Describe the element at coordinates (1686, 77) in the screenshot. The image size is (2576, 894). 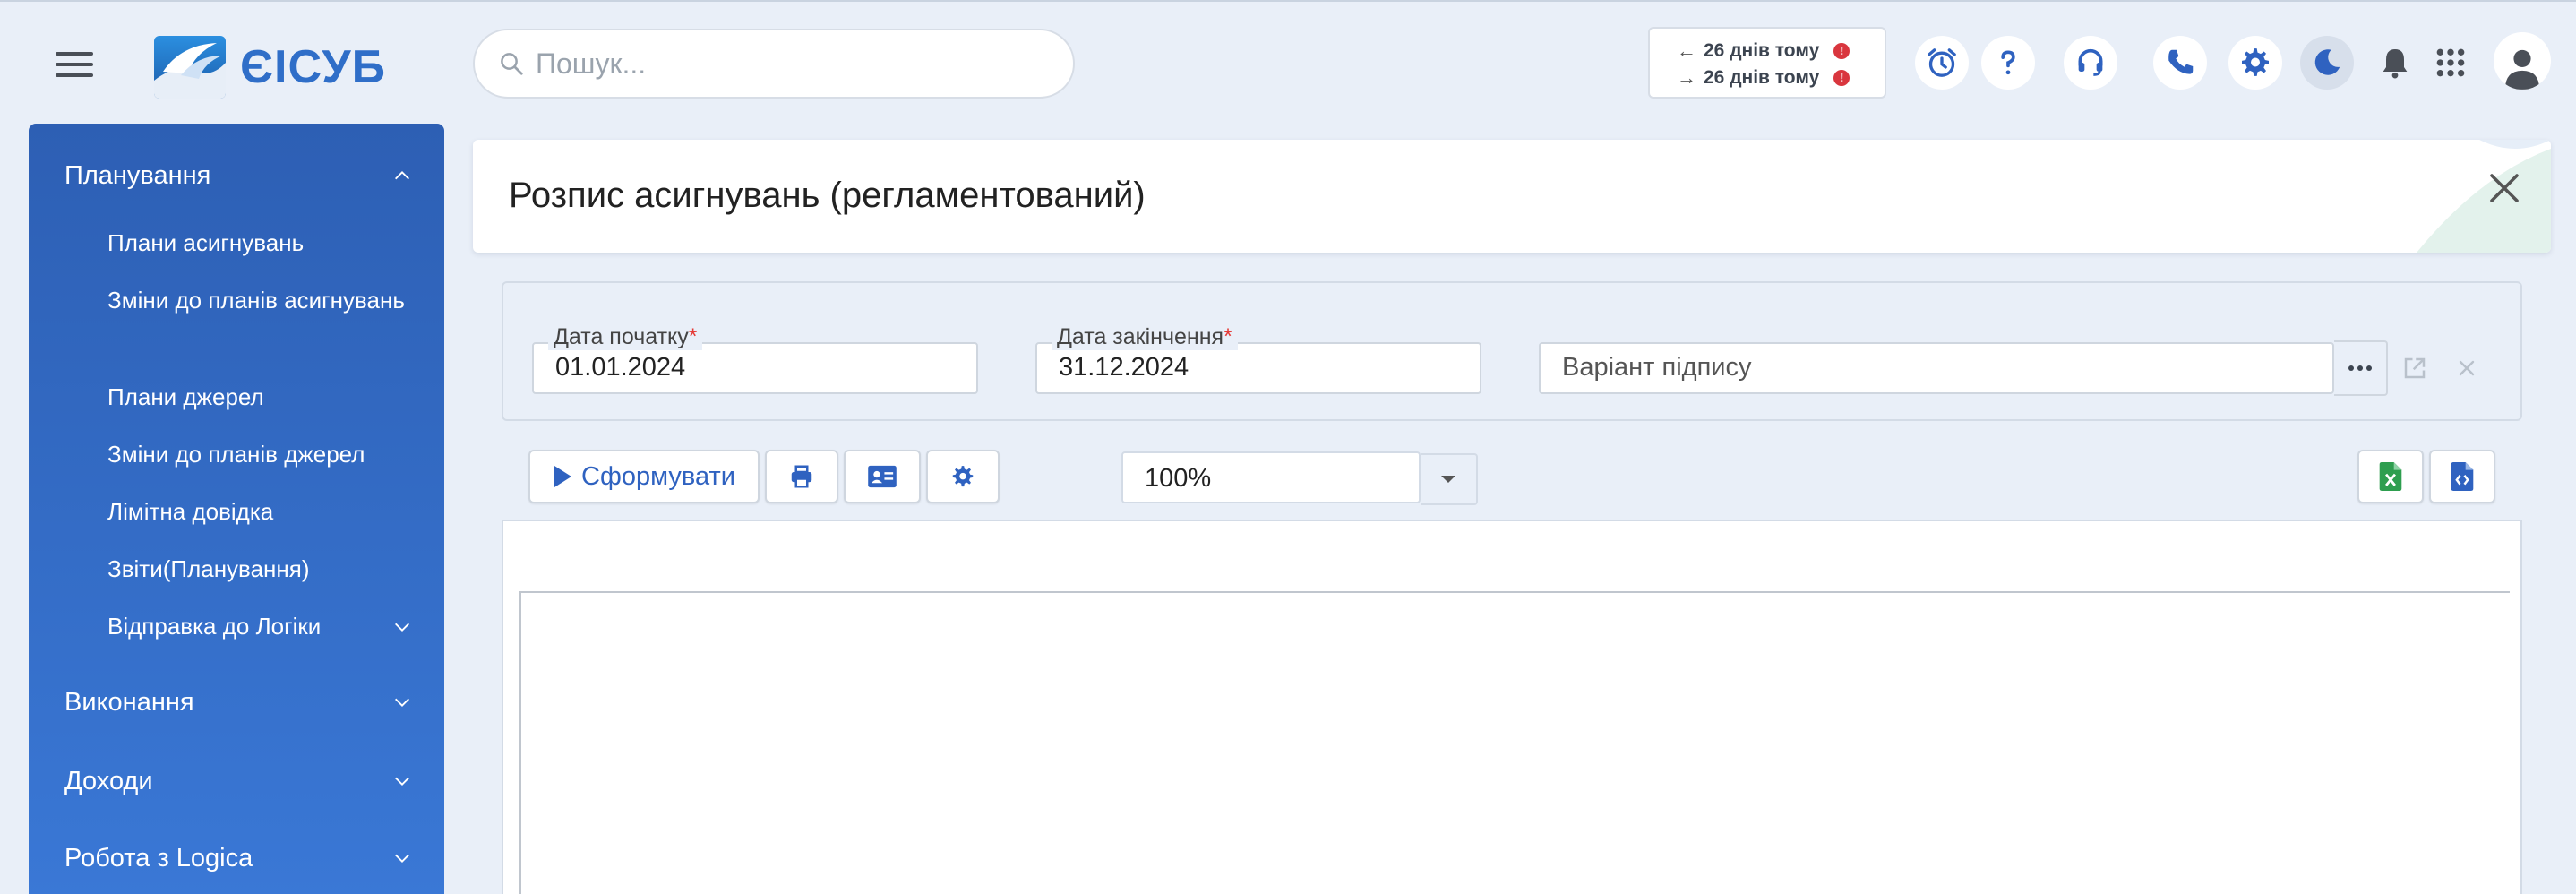
I see `arrow-right-icon: →` at that location.